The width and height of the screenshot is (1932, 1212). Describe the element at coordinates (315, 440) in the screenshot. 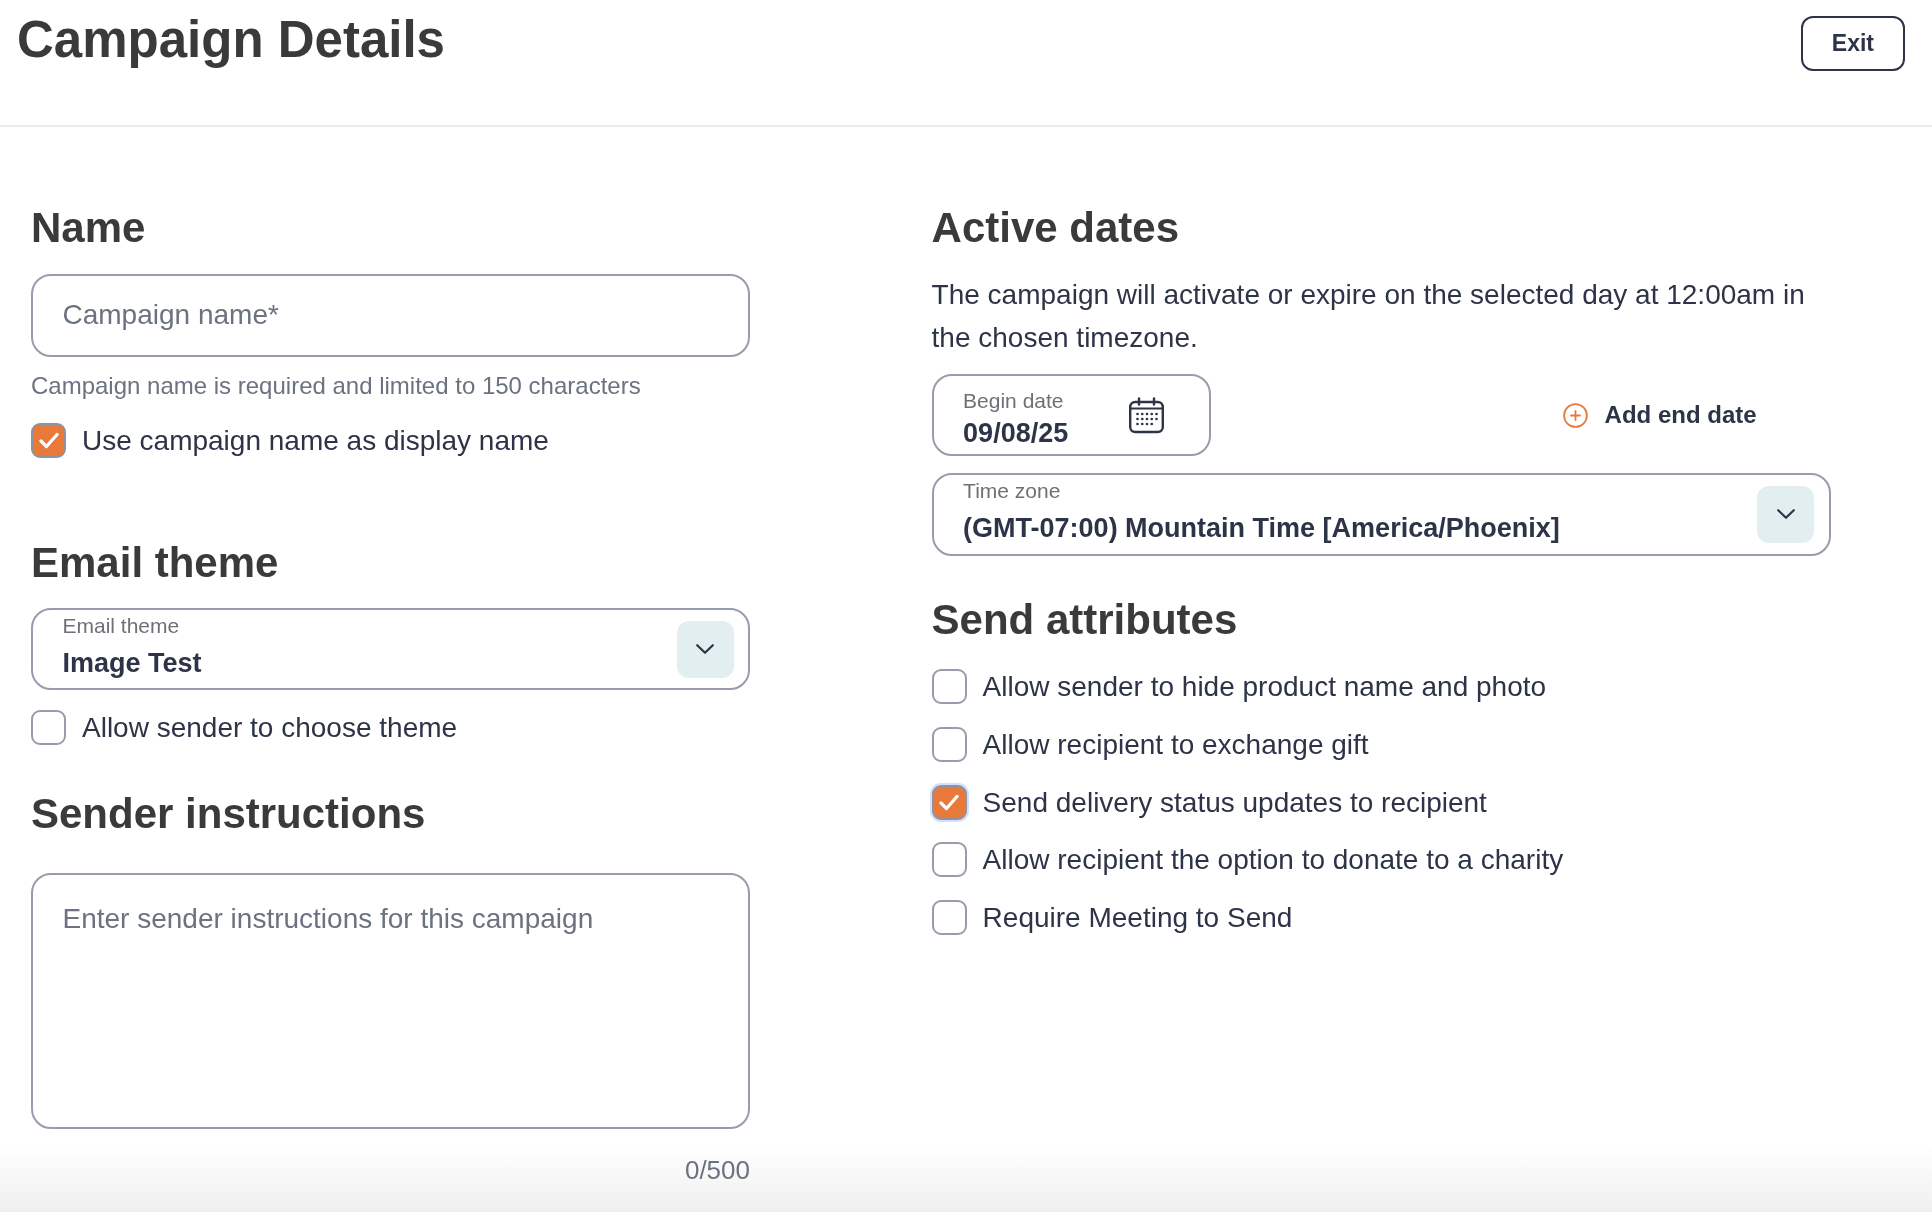

I see `option-label: Use campaign name as display name` at that location.